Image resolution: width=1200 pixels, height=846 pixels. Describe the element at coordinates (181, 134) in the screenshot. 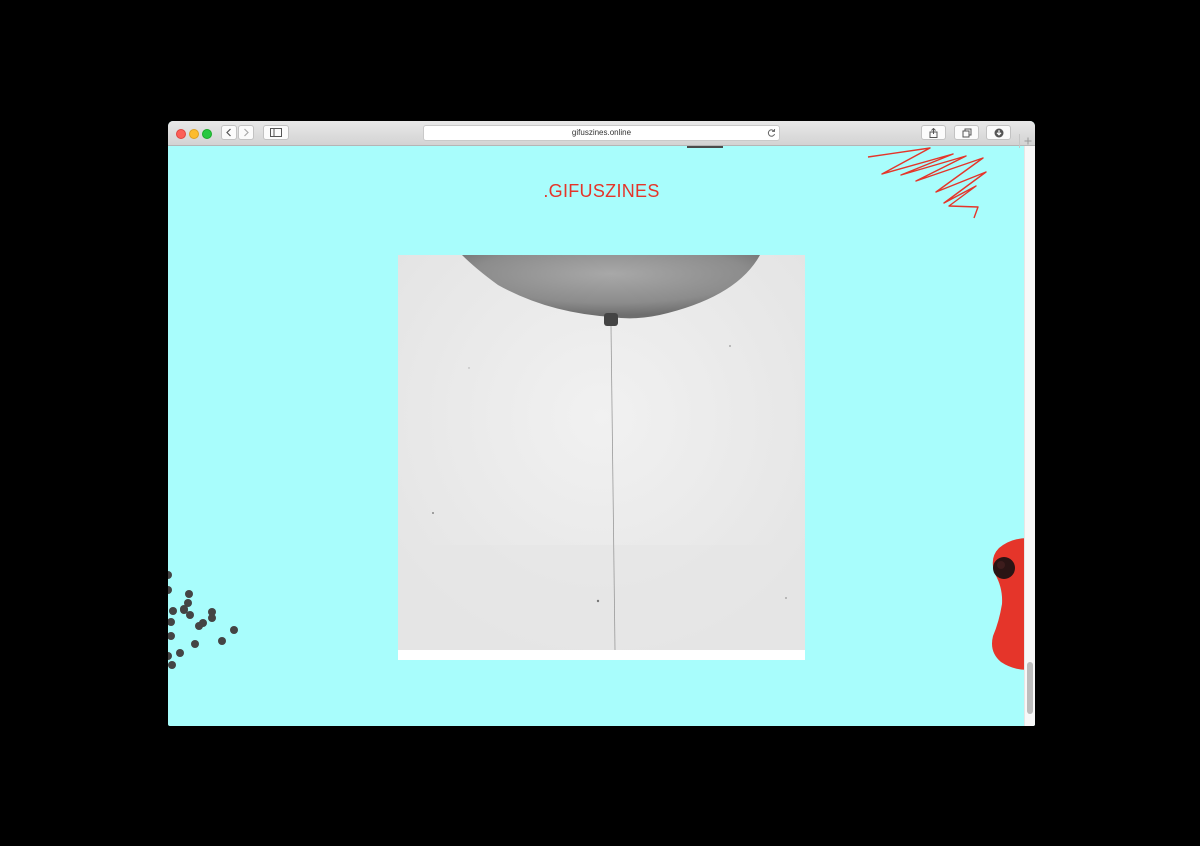

I see `close-window-button` at that location.